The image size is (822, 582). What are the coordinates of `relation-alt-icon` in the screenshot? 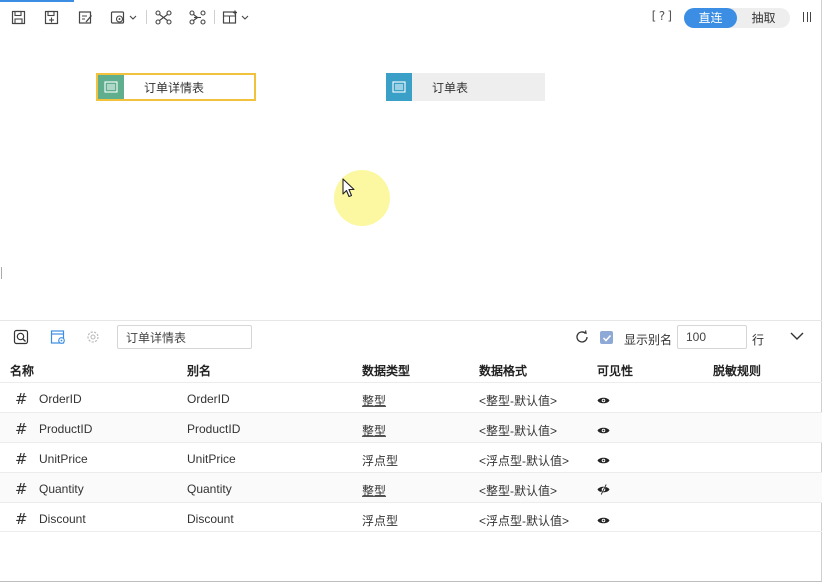 It's located at (197, 17).